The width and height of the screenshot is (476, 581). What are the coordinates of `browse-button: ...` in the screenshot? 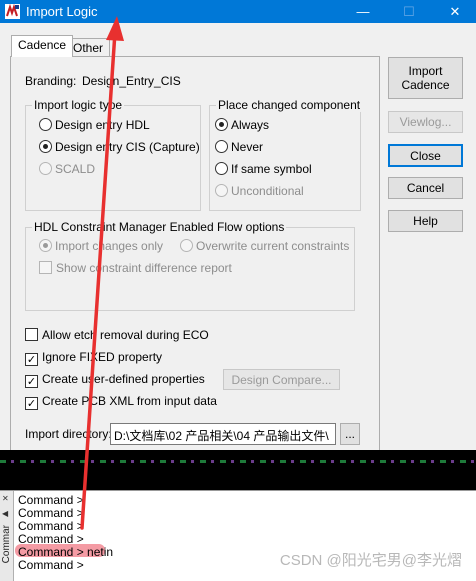 It's located at (350, 434).